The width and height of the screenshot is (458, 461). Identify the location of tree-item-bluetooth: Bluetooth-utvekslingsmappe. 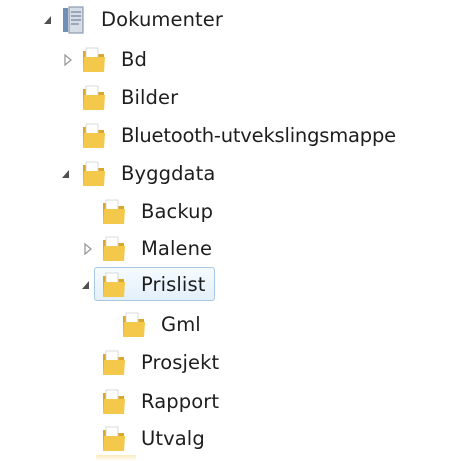
(228, 136).